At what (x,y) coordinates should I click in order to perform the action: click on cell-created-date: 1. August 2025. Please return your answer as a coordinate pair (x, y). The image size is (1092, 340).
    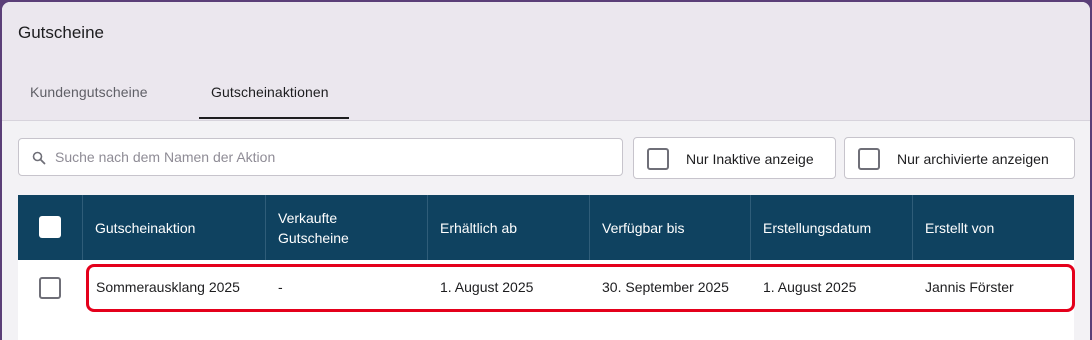
    Looking at the image, I should click on (810, 287).